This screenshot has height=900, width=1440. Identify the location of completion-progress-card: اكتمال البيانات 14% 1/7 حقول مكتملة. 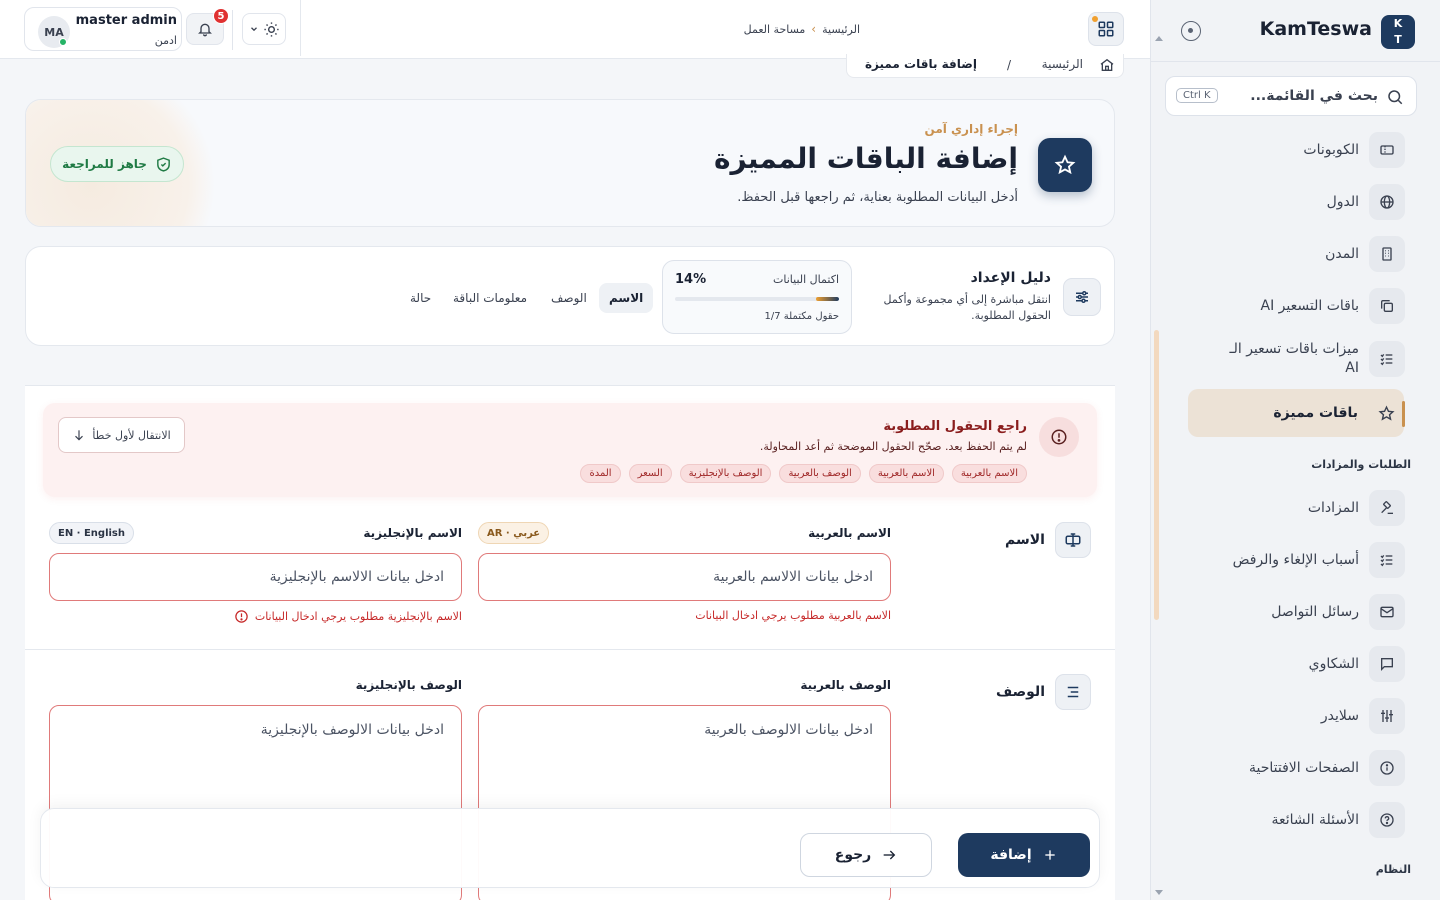
(757, 297).